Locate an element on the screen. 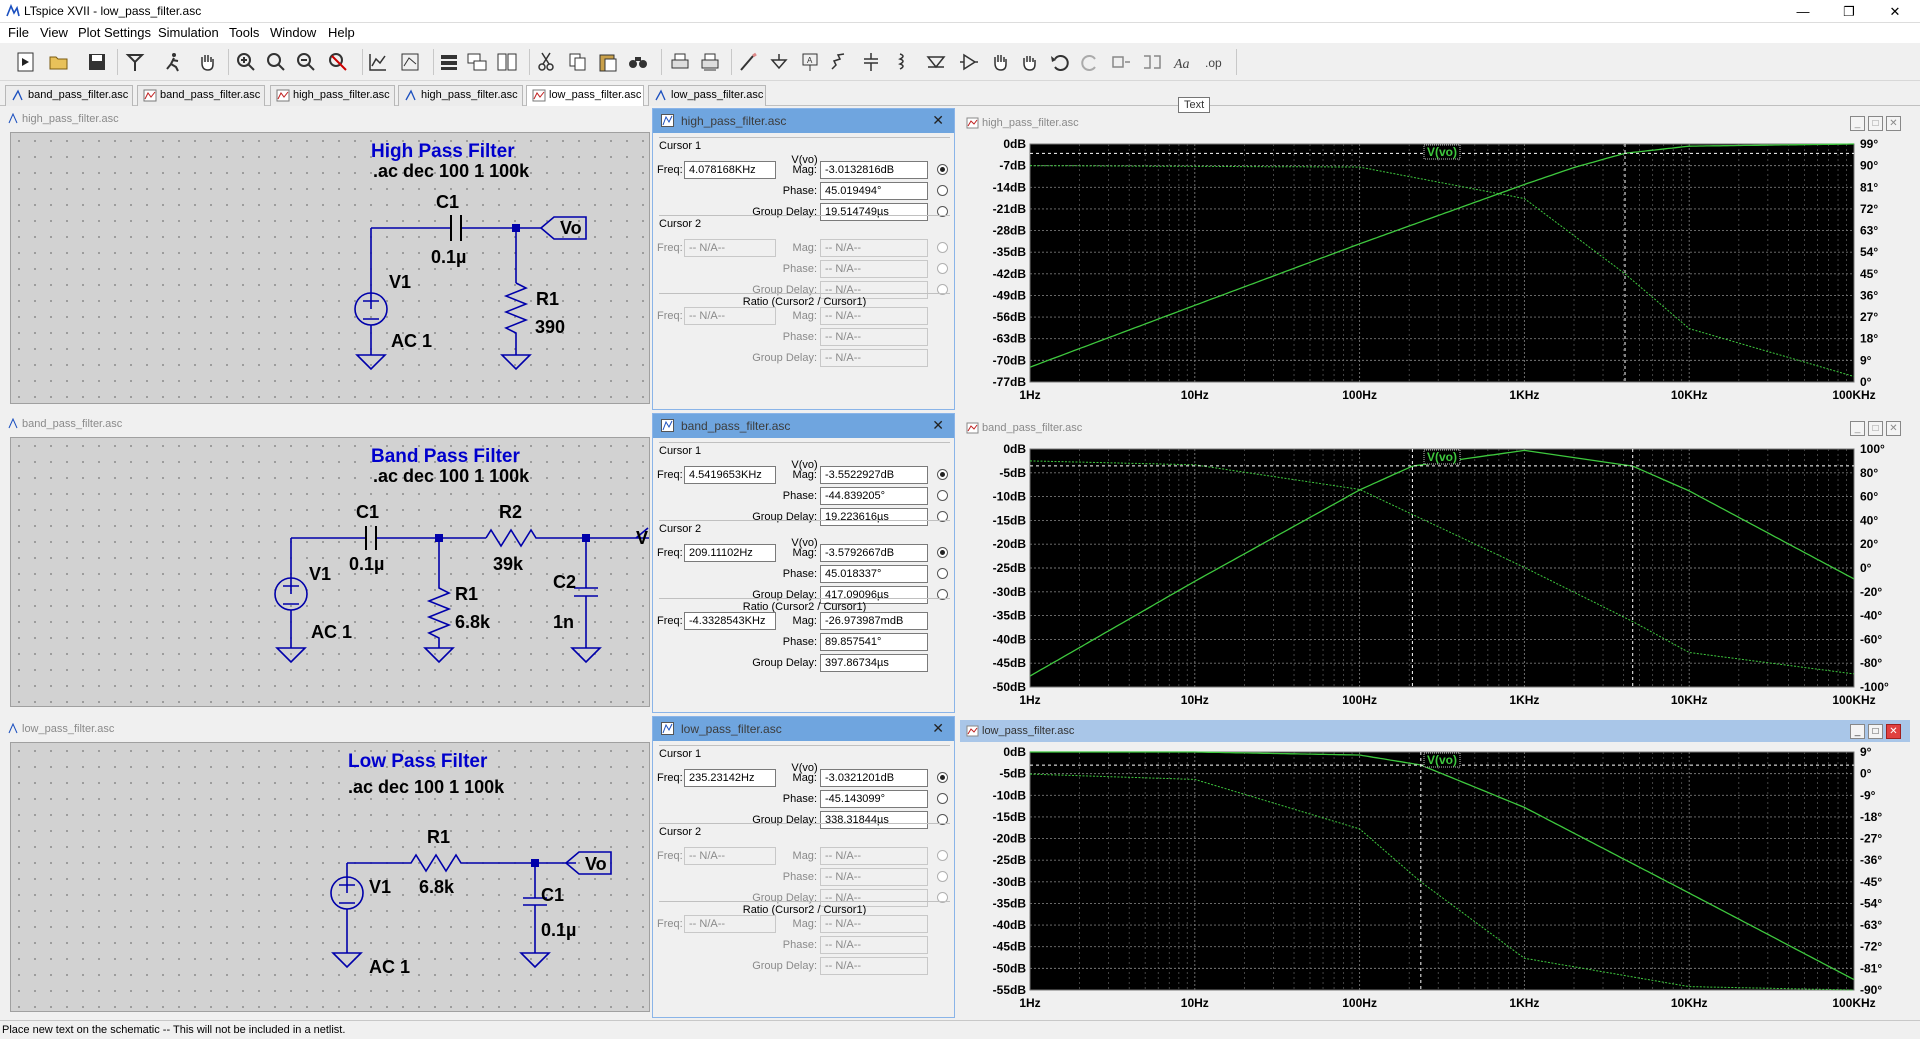 Image resolution: width=1920 pixels, height=1039 pixels. mag-field: -3.0132816dB is located at coordinates (874, 170).